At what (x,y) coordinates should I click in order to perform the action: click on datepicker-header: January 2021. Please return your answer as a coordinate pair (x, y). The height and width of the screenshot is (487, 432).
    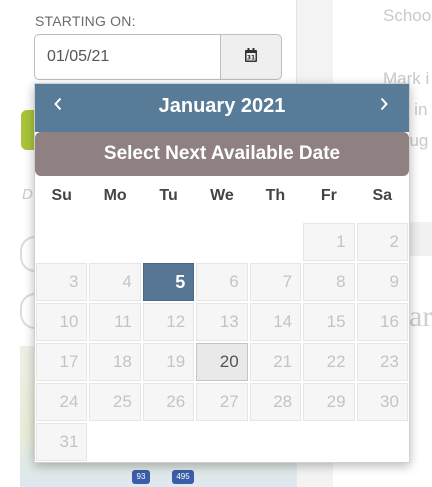
    Looking at the image, I should click on (222, 108).